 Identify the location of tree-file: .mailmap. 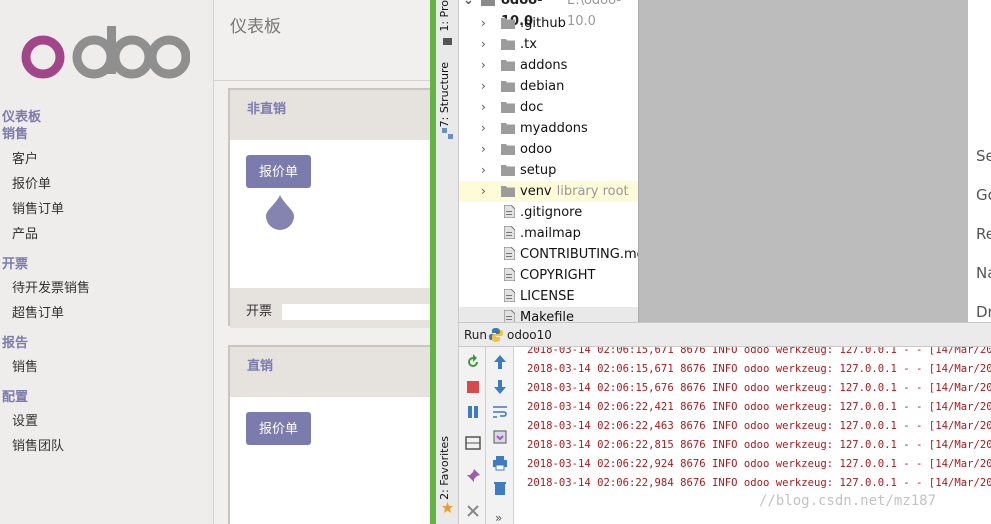
(548, 233).